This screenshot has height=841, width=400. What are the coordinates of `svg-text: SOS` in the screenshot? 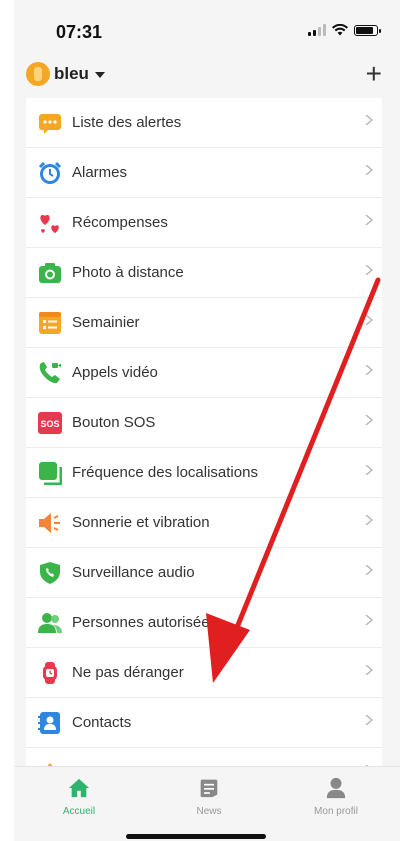 It's located at (49, 424).